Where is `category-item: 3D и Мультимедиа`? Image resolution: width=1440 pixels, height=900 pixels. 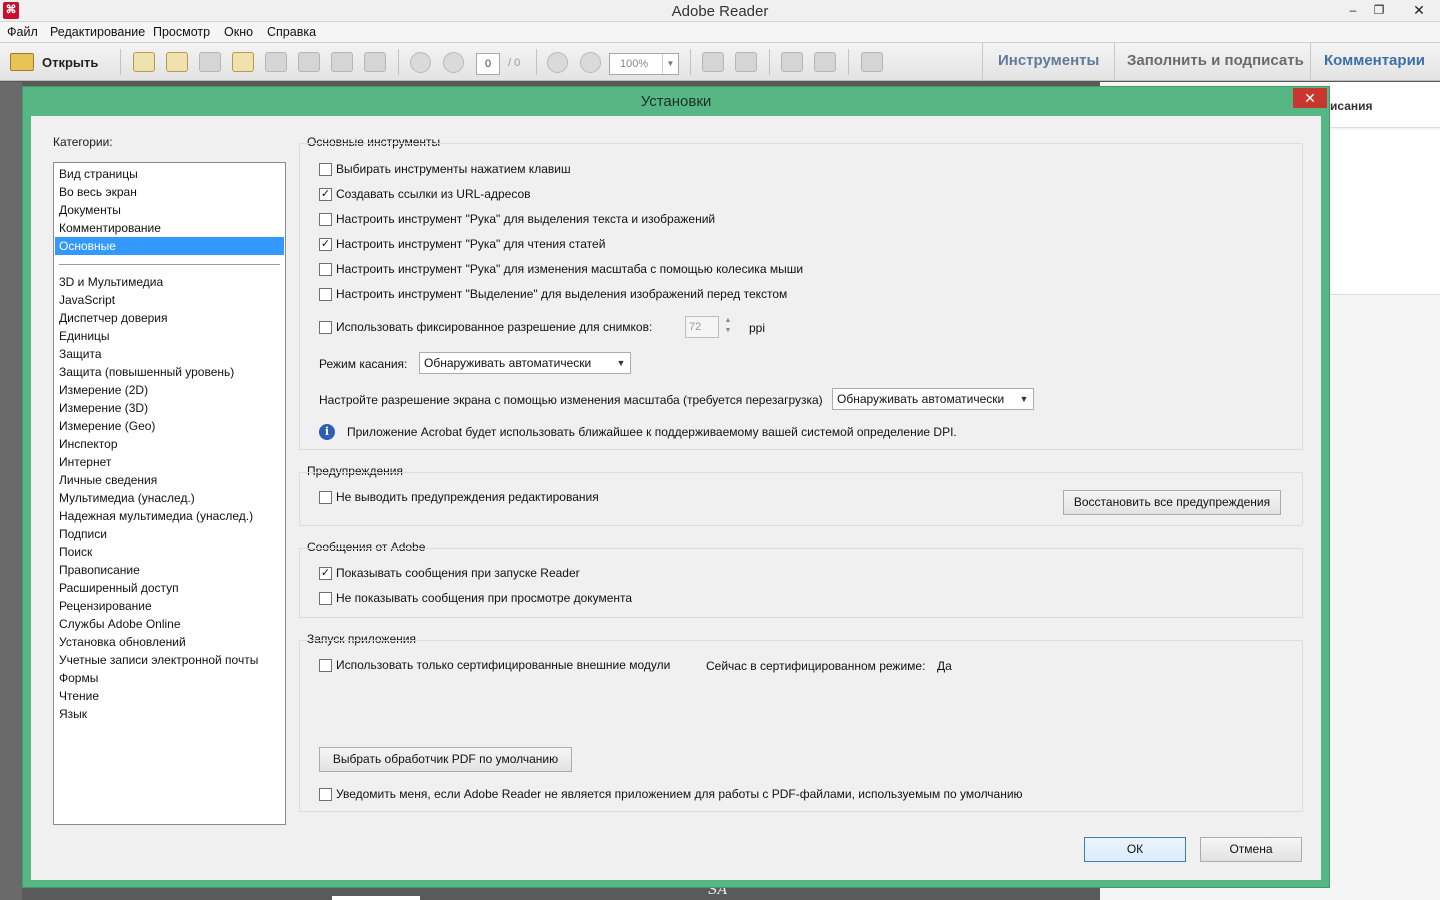
category-item: 3D и Мультимедиа is located at coordinates (169, 282).